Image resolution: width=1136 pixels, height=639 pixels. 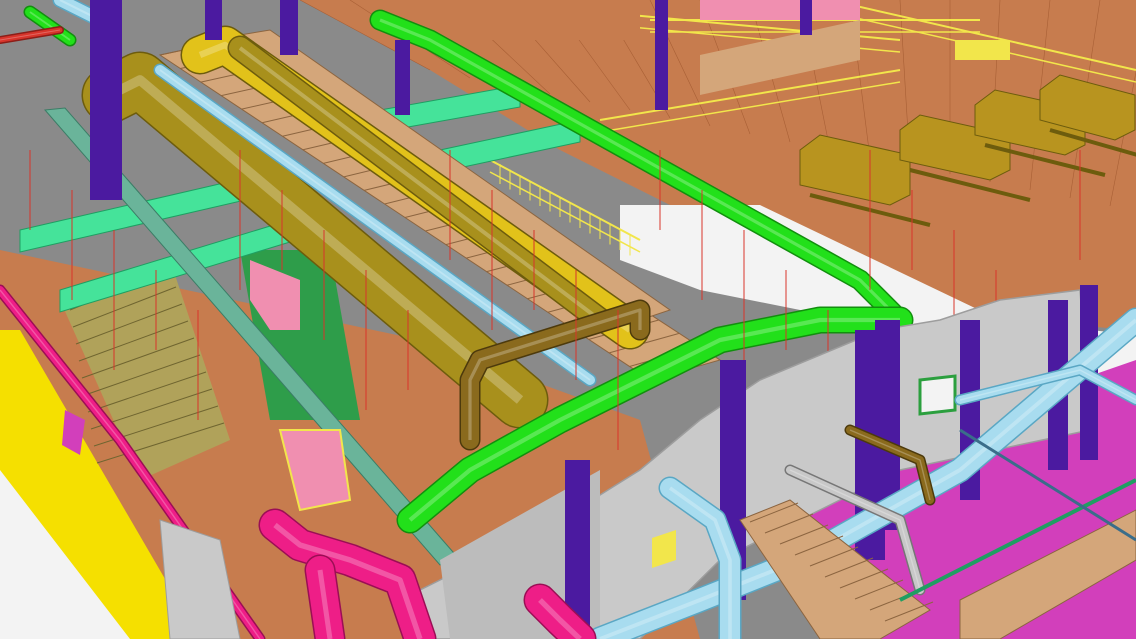 I want to click on upper-pink-box, so click(x=780, y=10).